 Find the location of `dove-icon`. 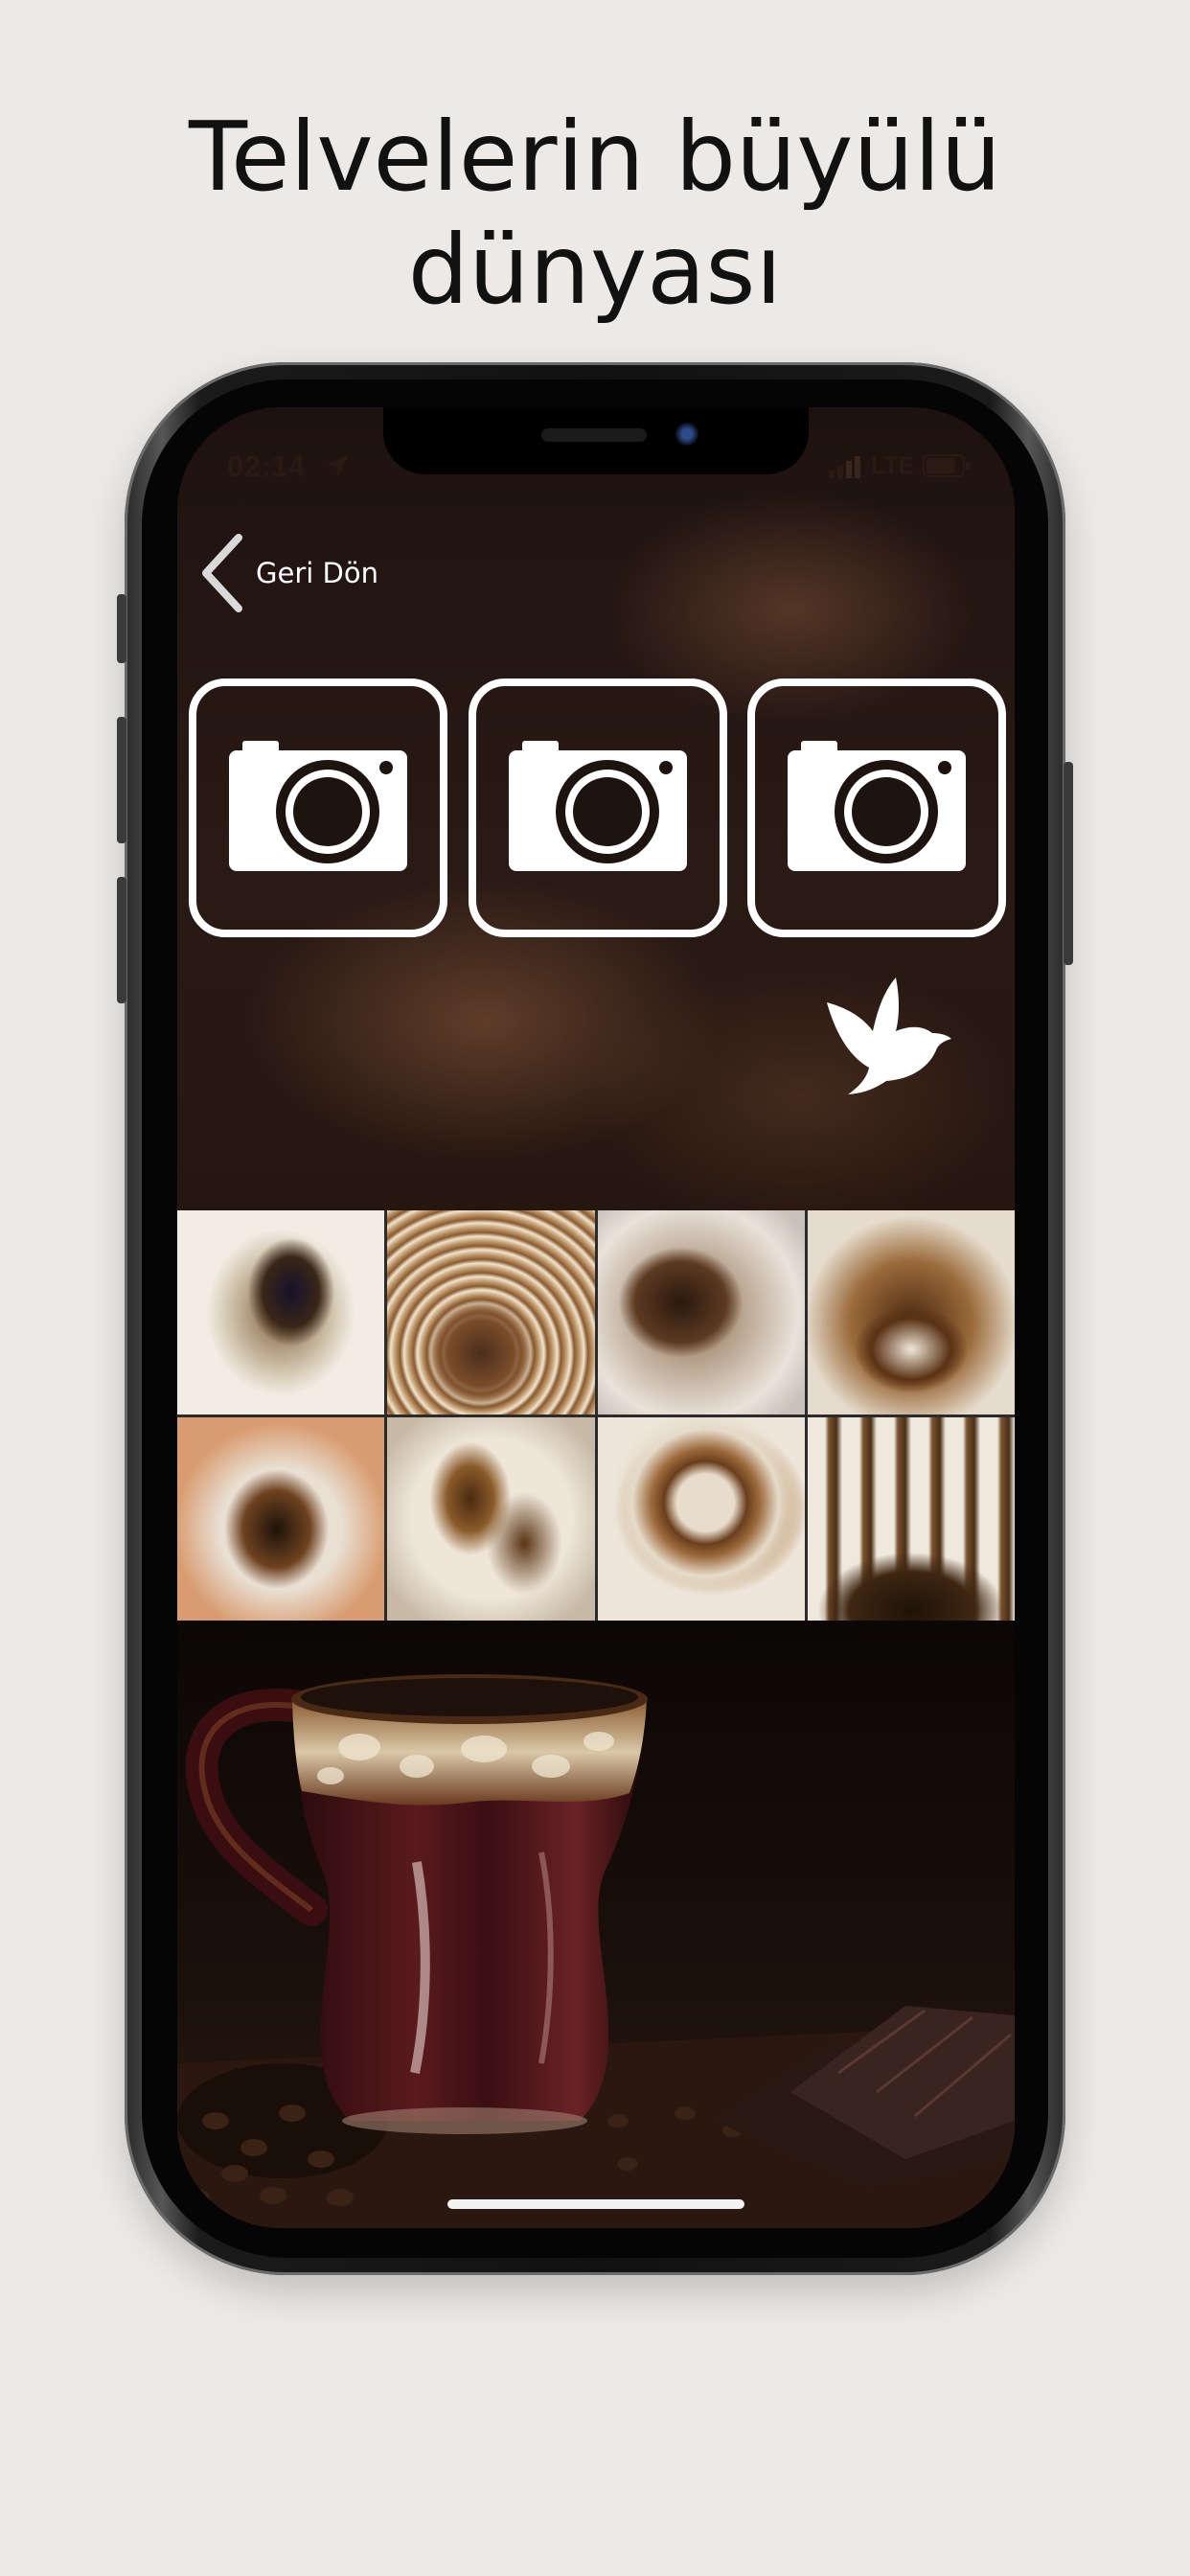

dove-icon is located at coordinates (886, 1035).